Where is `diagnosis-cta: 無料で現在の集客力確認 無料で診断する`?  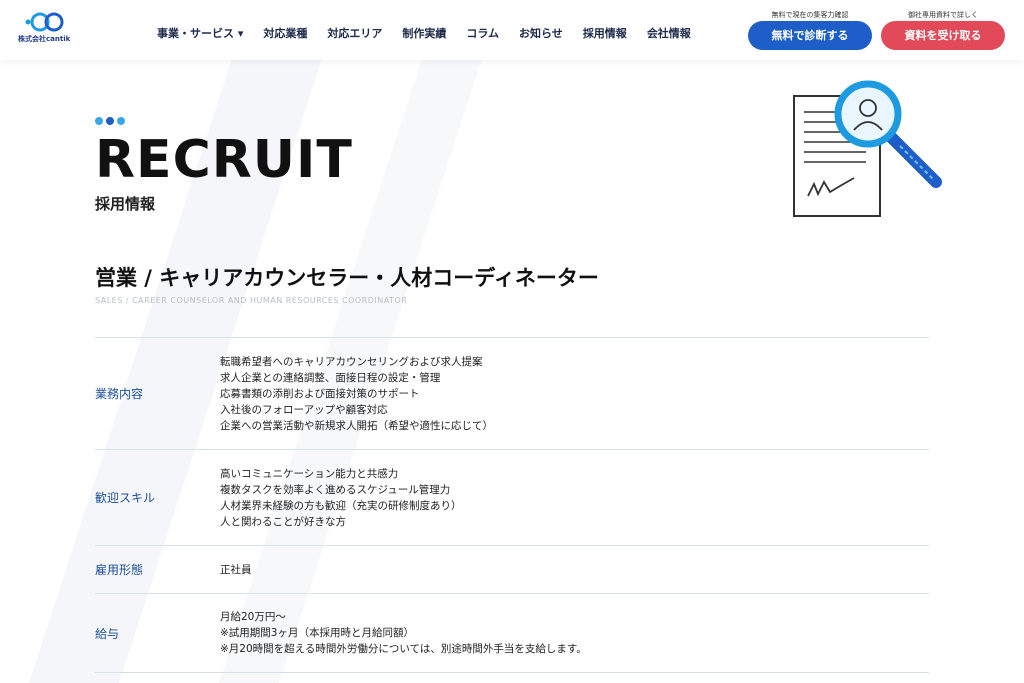 diagnosis-cta: 無料で現在の集客力確認 無料で診断する is located at coordinates (810, 30).